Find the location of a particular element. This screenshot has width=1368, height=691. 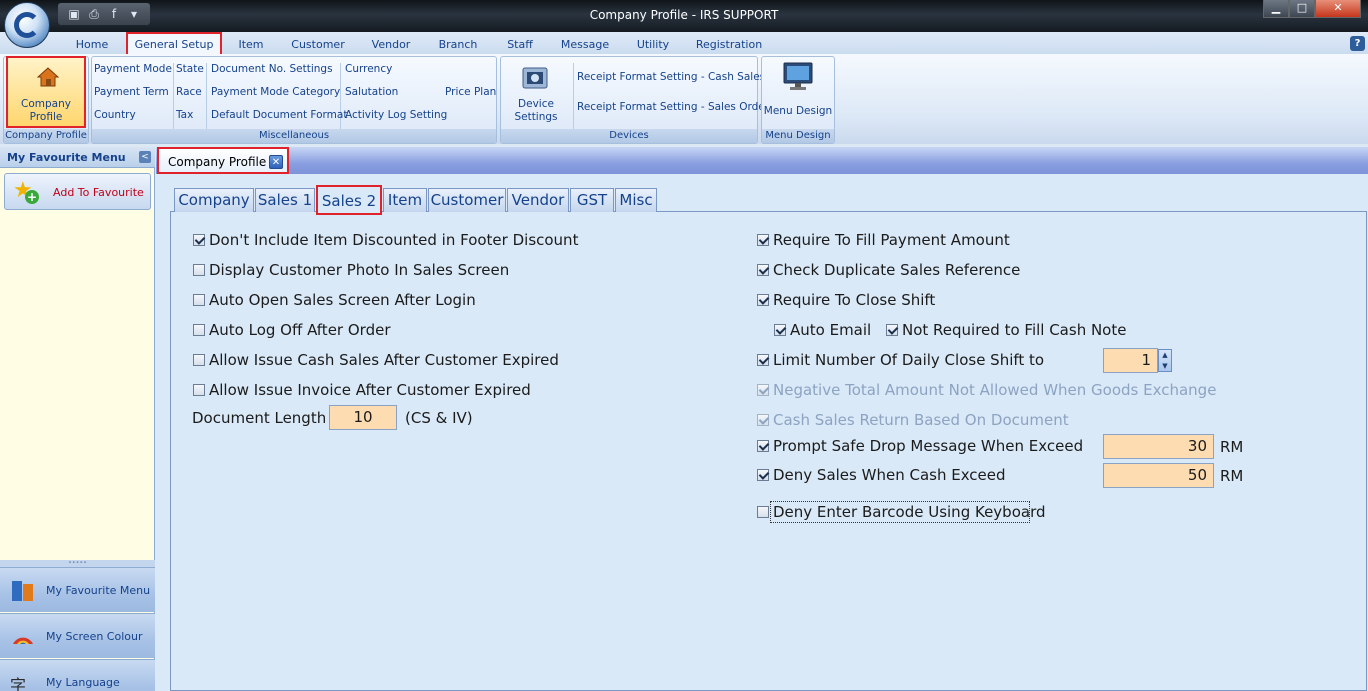

salutation-button: Salutation is located at coordinates (371, 92).